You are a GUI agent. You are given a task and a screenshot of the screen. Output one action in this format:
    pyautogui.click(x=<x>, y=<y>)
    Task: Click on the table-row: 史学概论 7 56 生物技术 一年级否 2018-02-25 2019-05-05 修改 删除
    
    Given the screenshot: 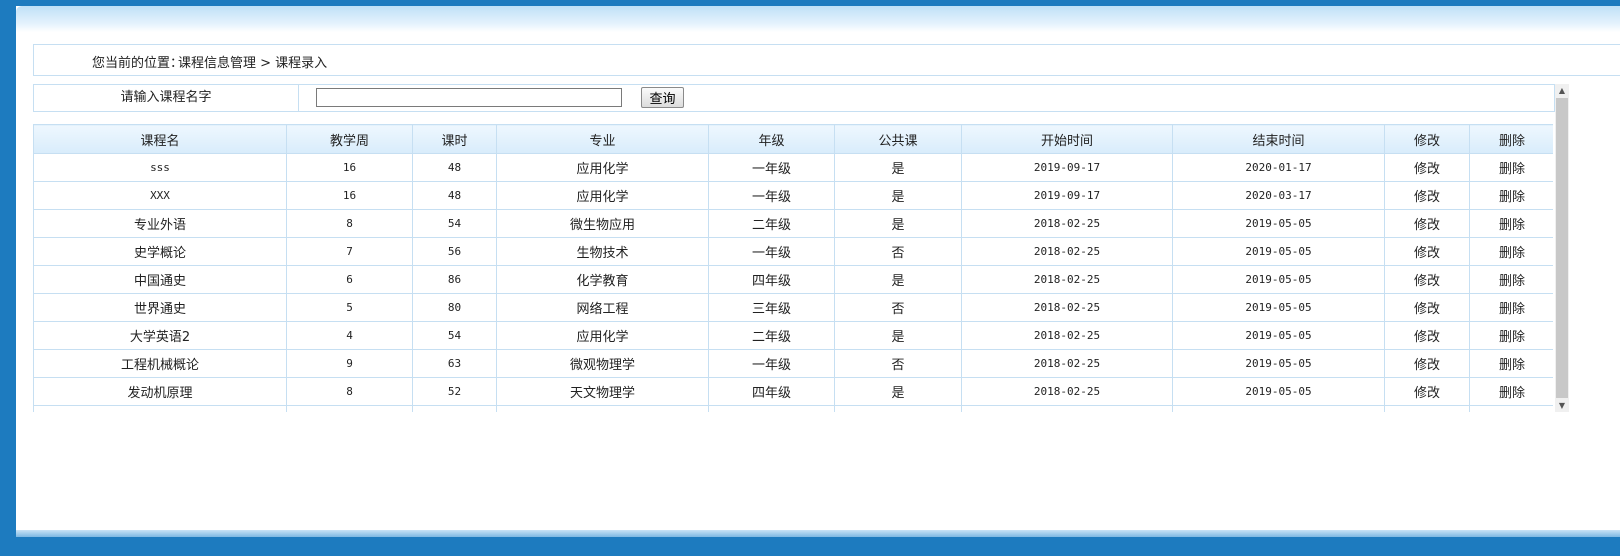 What is the action you would take?
    pyautogui.click(x=793, y=251)
    